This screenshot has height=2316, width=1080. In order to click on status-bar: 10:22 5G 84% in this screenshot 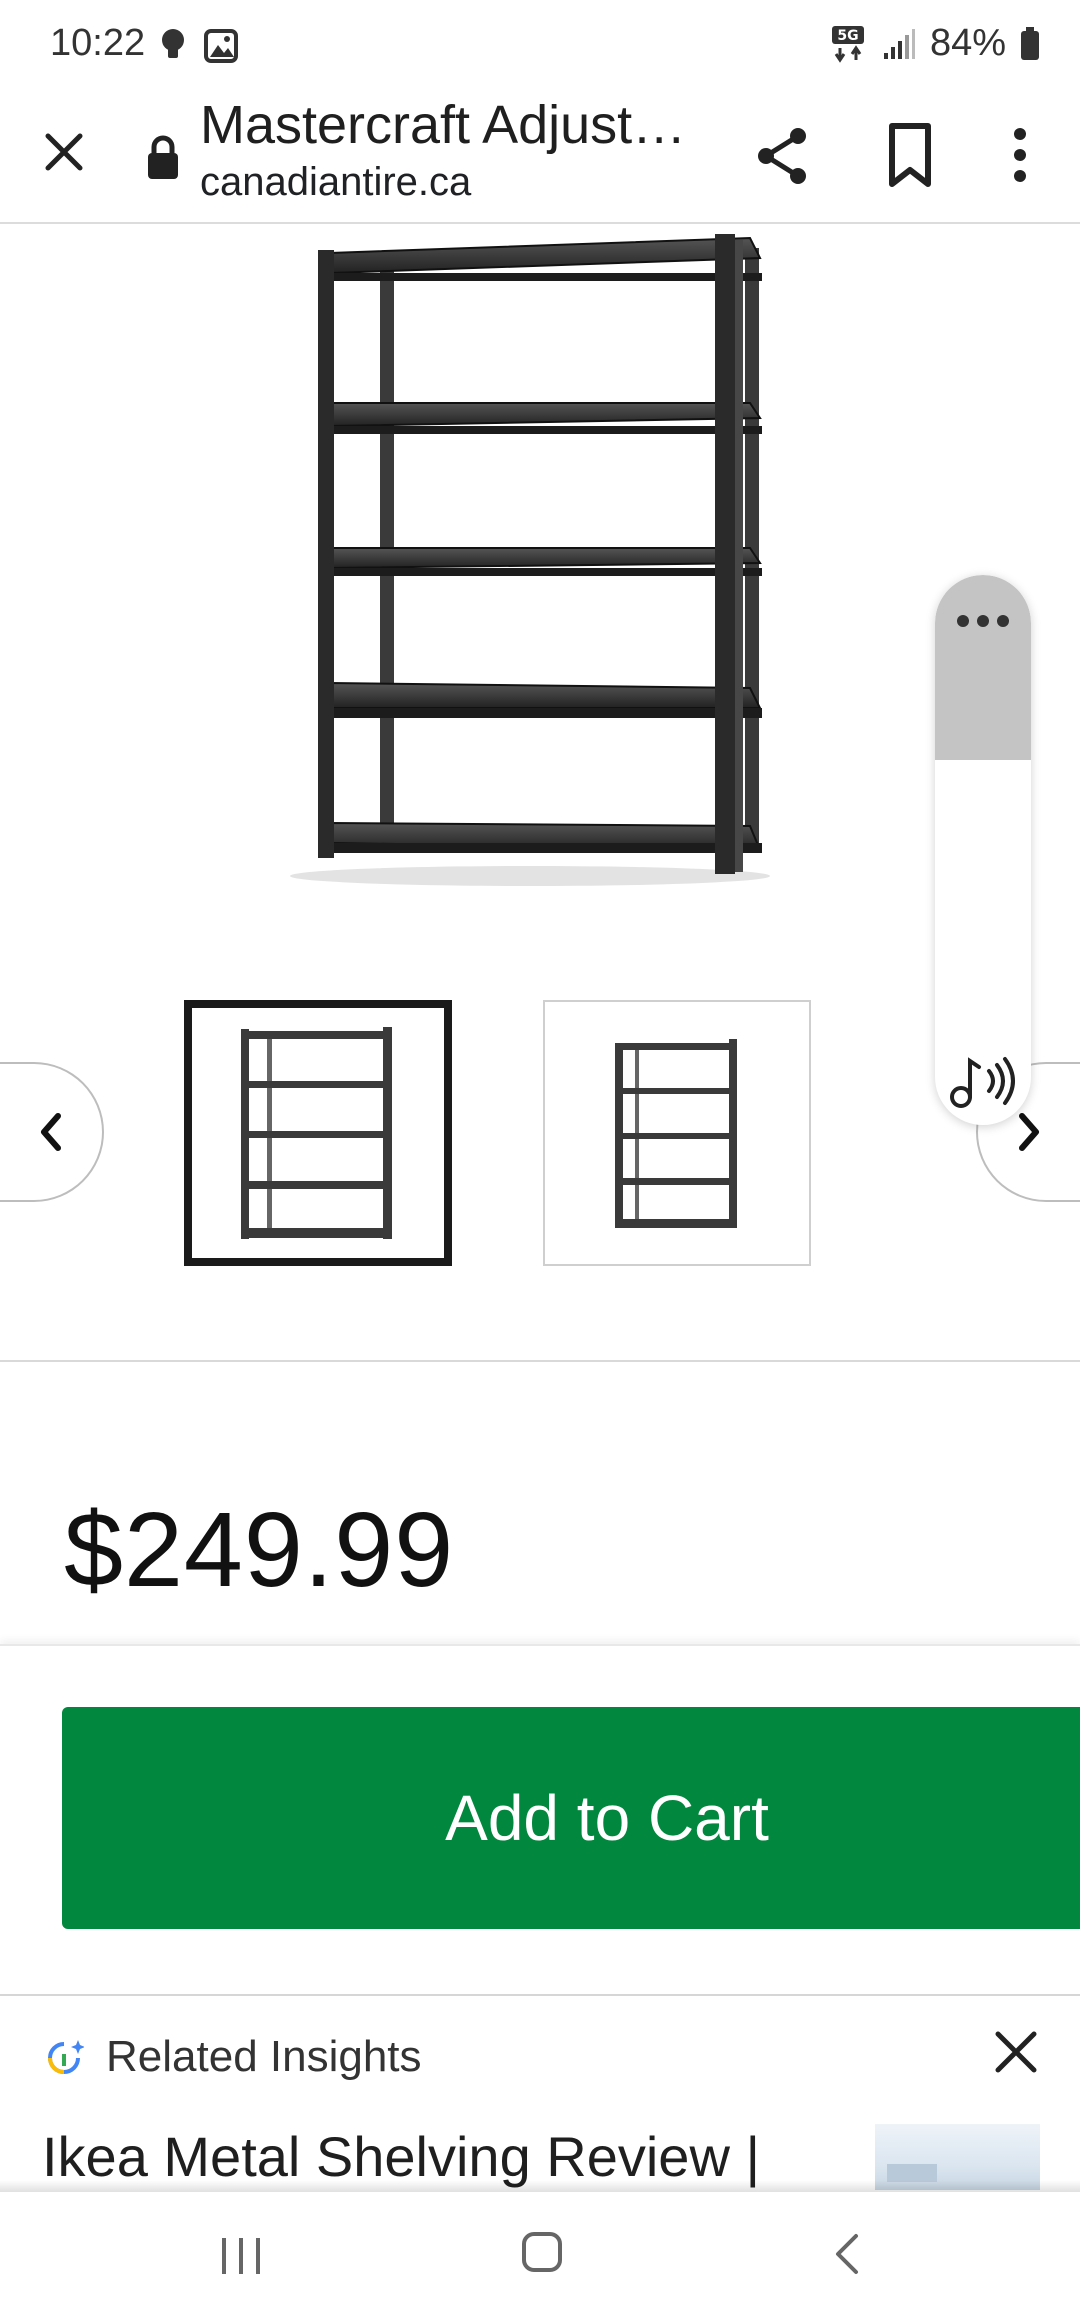, I will do `click(540, 45)`.